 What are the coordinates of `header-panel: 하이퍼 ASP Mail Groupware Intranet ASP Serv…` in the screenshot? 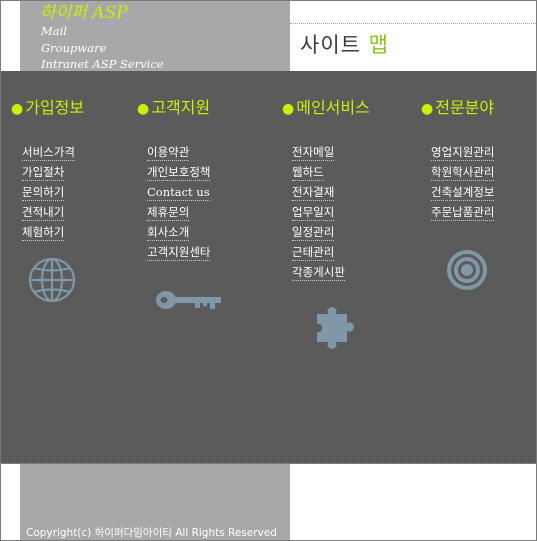 It's located at (155, 36).